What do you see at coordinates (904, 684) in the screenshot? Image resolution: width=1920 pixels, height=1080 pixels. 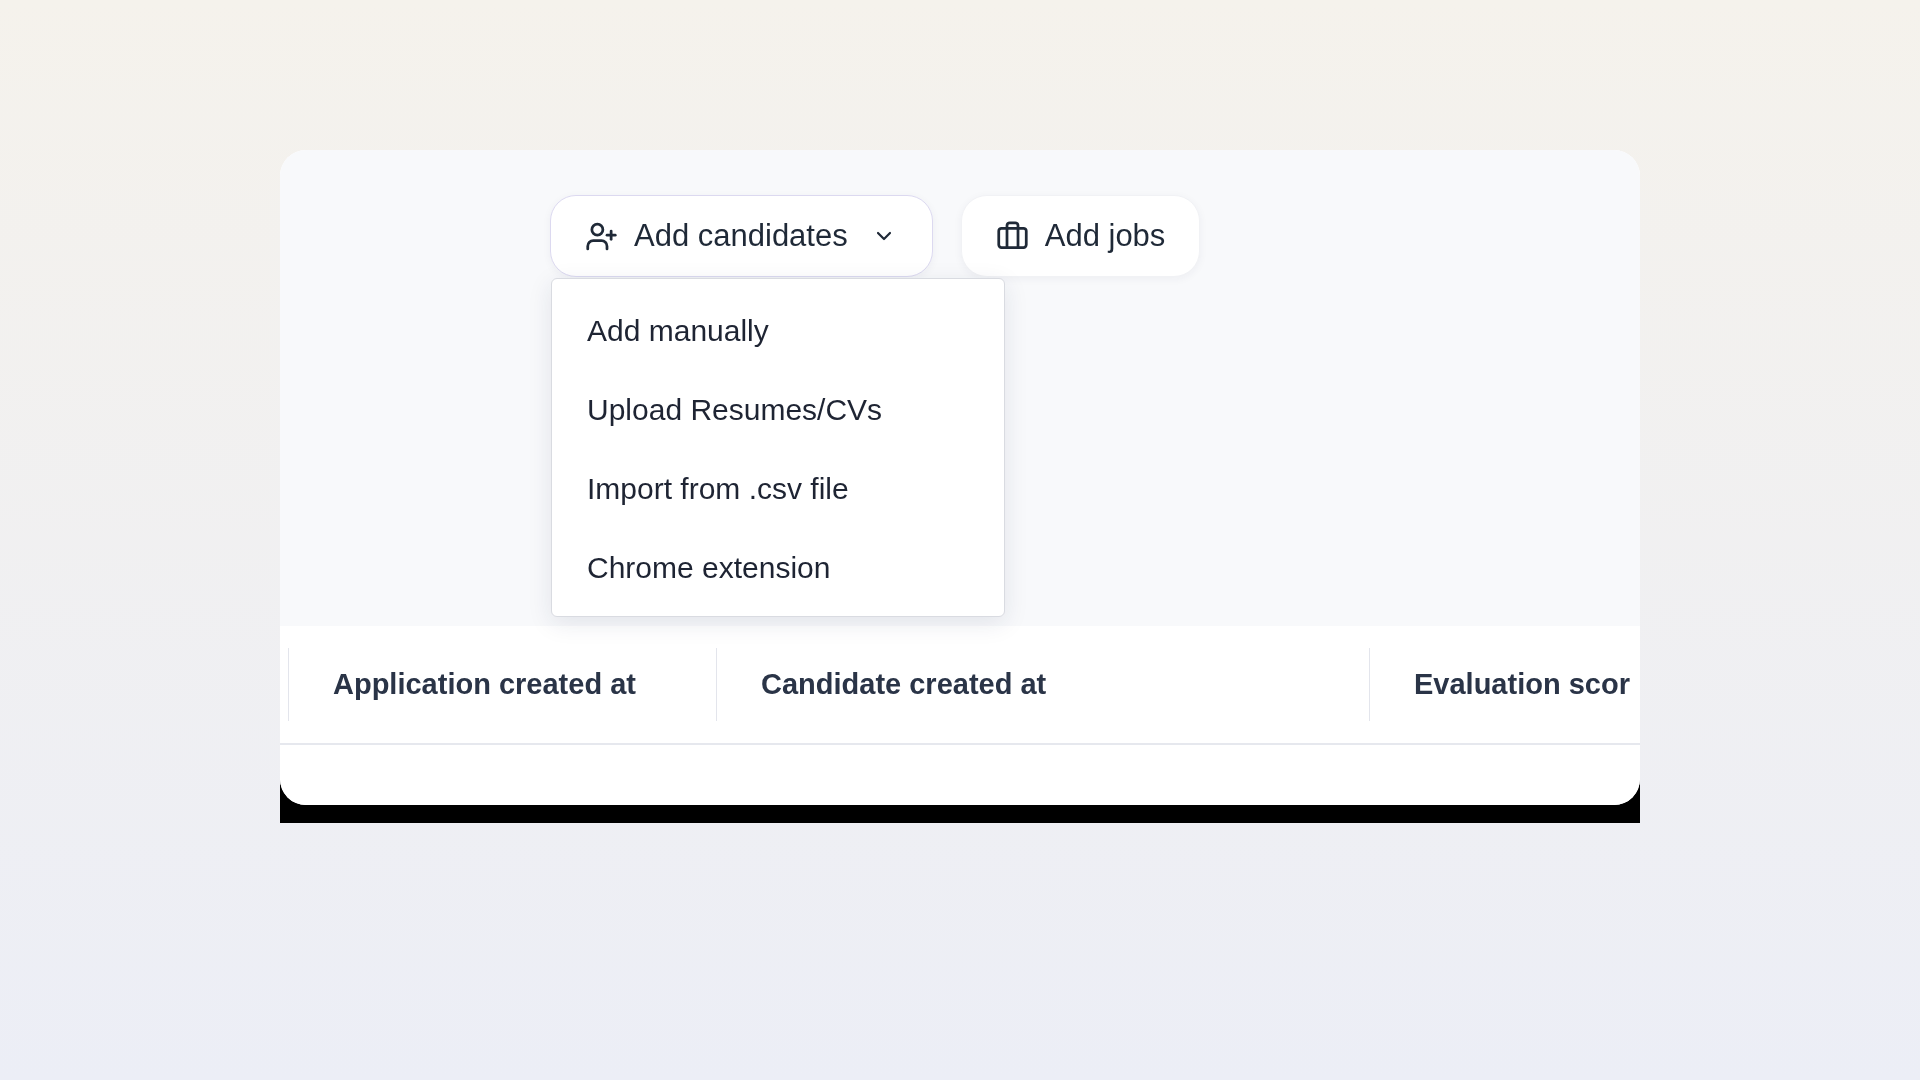 I see `column-header: Candidate created at` at bounding box center [904, 684].